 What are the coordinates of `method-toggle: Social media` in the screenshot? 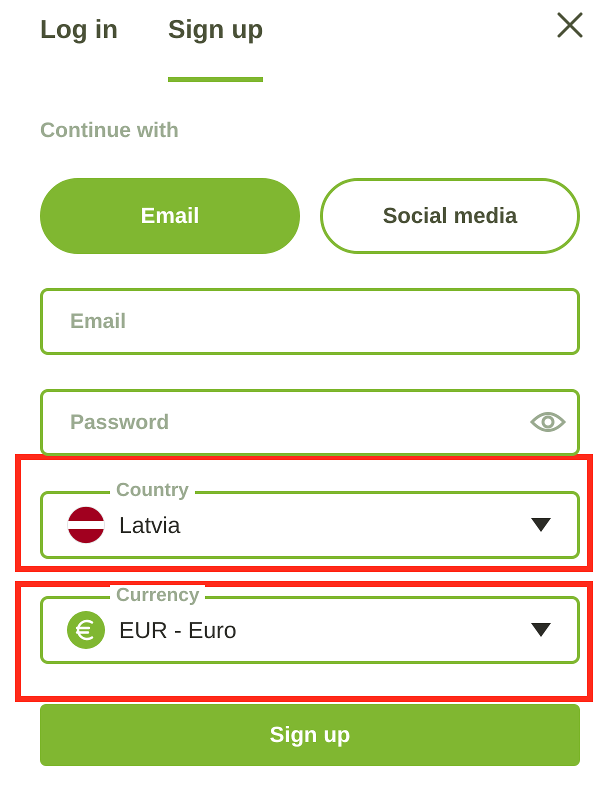 It's located at (450, 216).